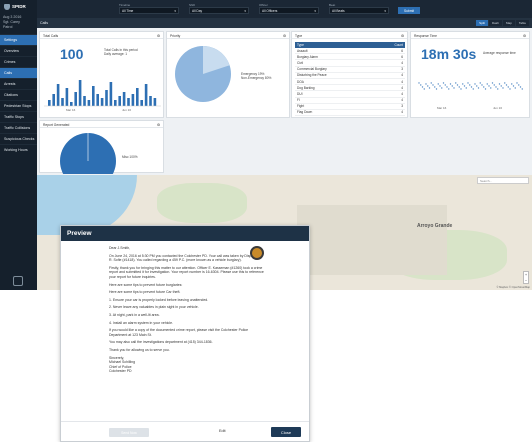 Image resolution: width=532 pixels, height=442 pixels. What do you see at coordinates (120, 248) in the screenshot?
I see `letter-greeting: Dear J.Smith,` at bounding box center [120, 248].